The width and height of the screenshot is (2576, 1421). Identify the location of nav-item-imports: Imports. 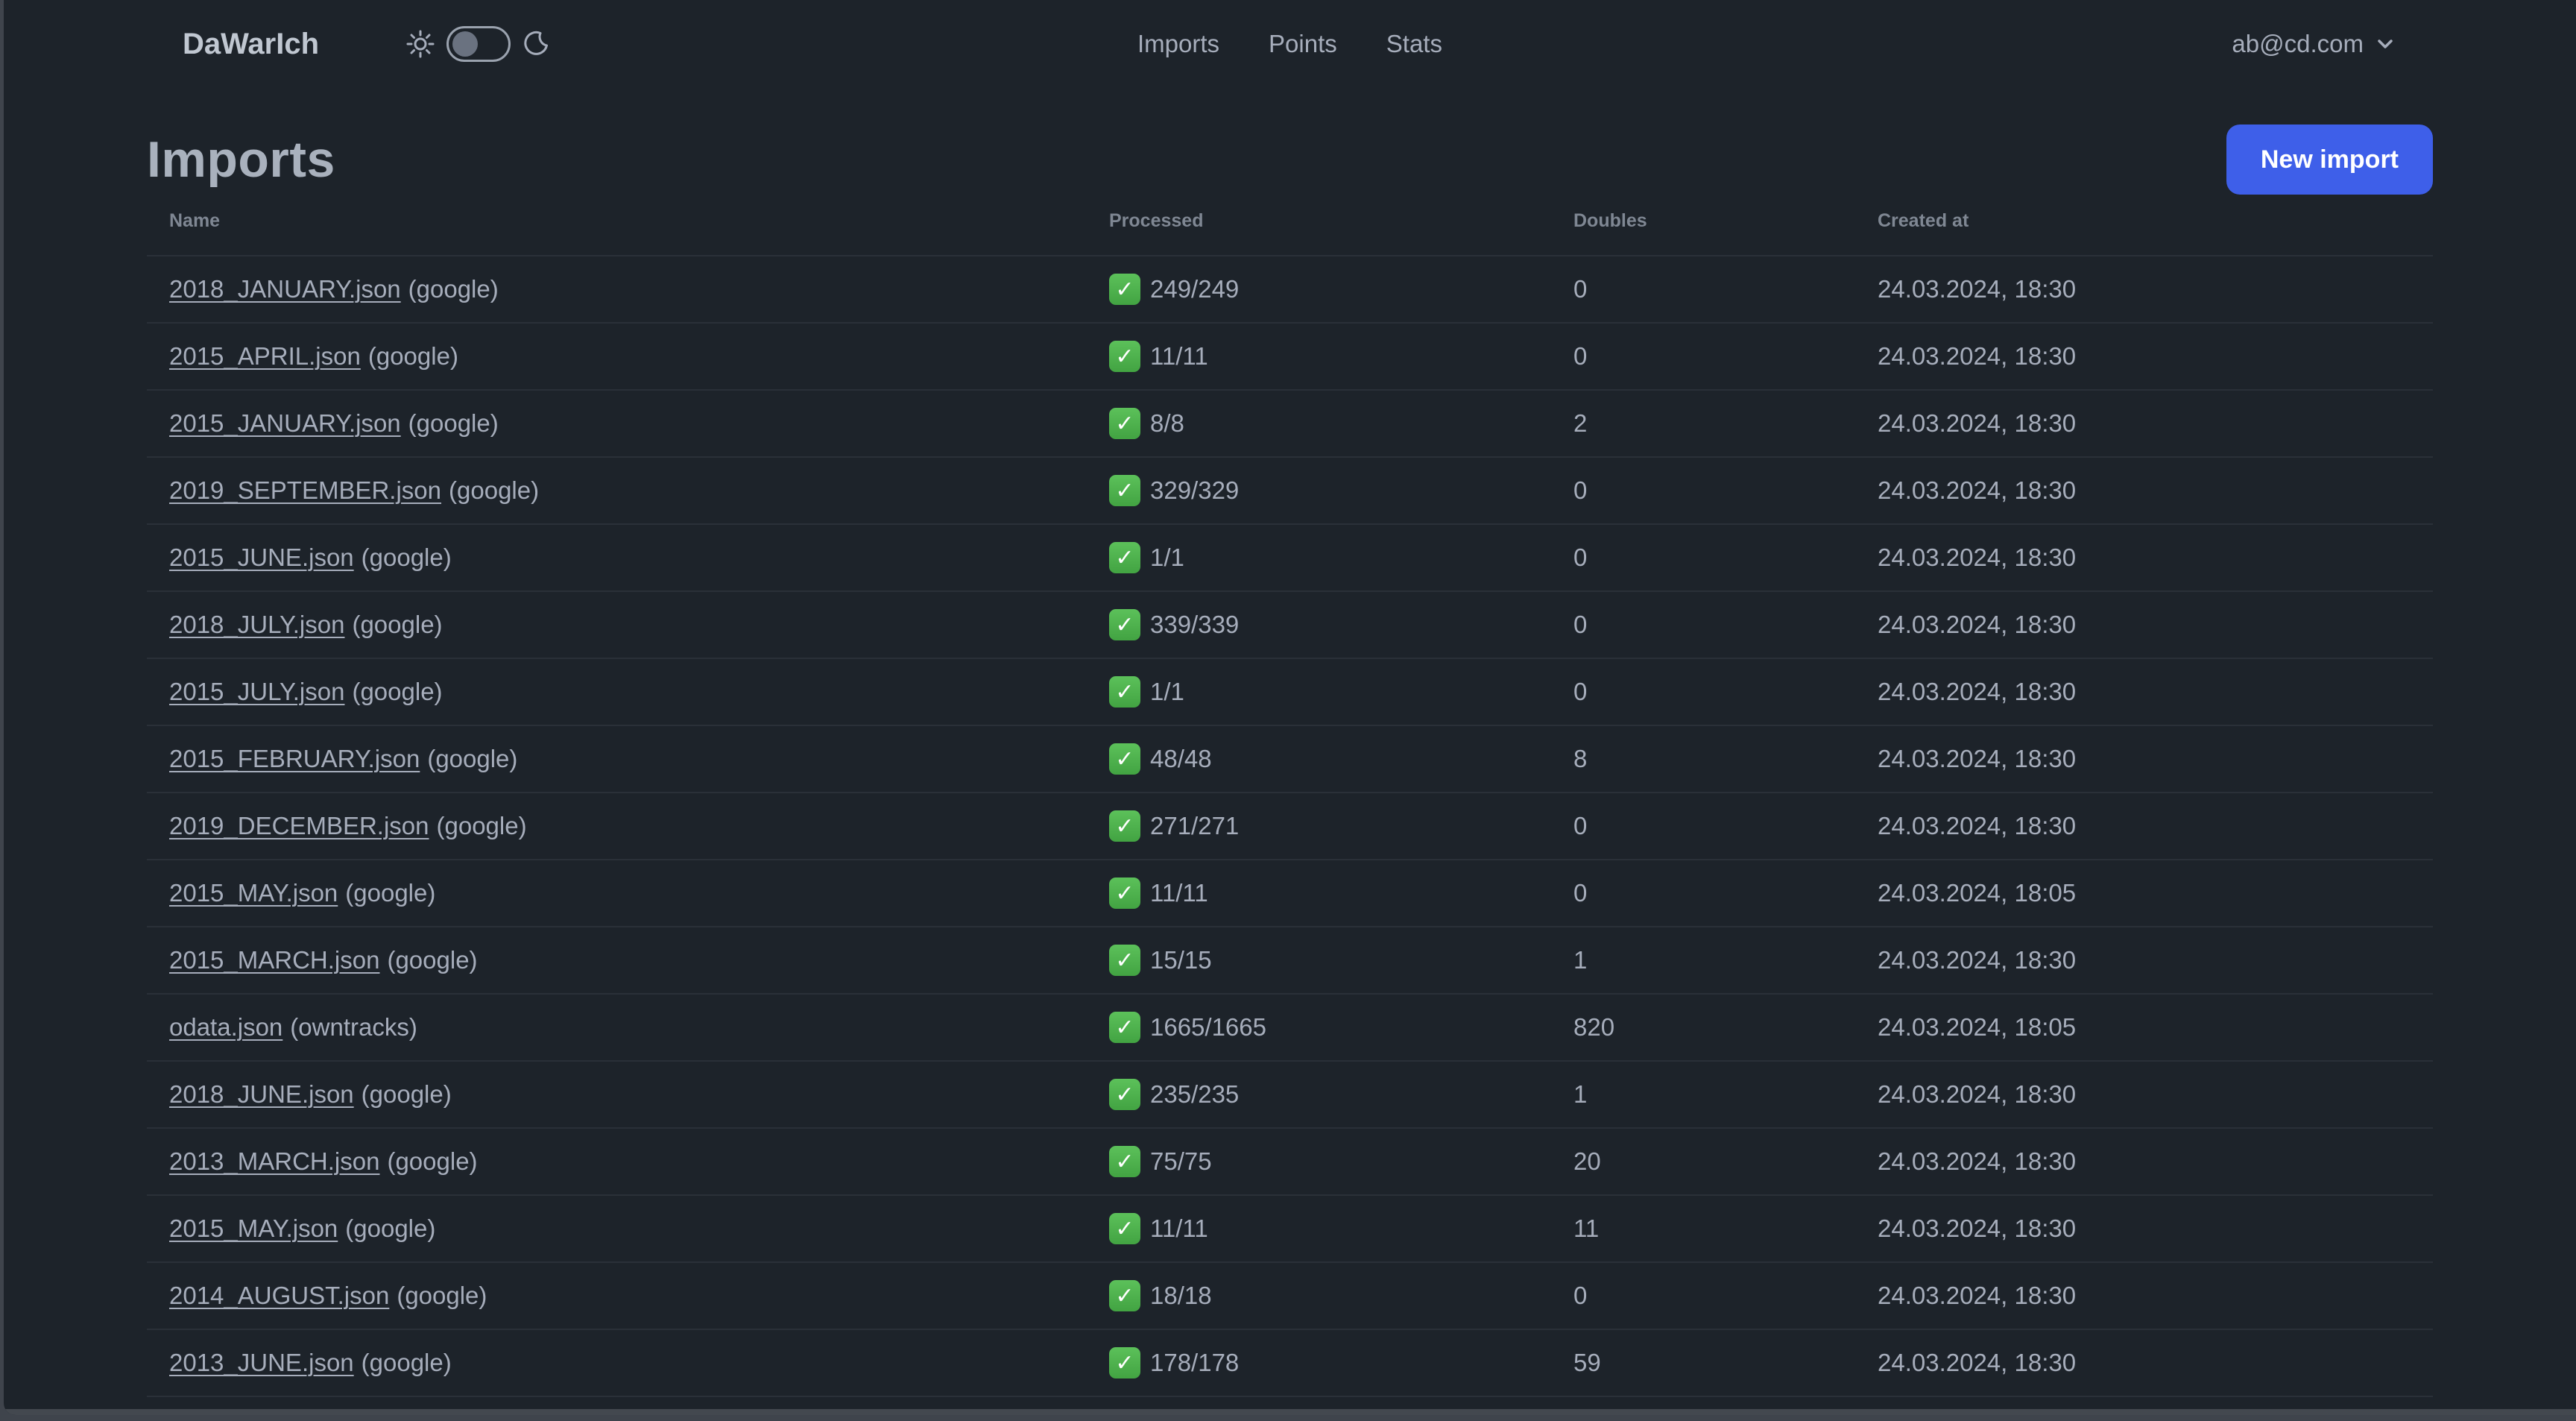
(1178, 44).